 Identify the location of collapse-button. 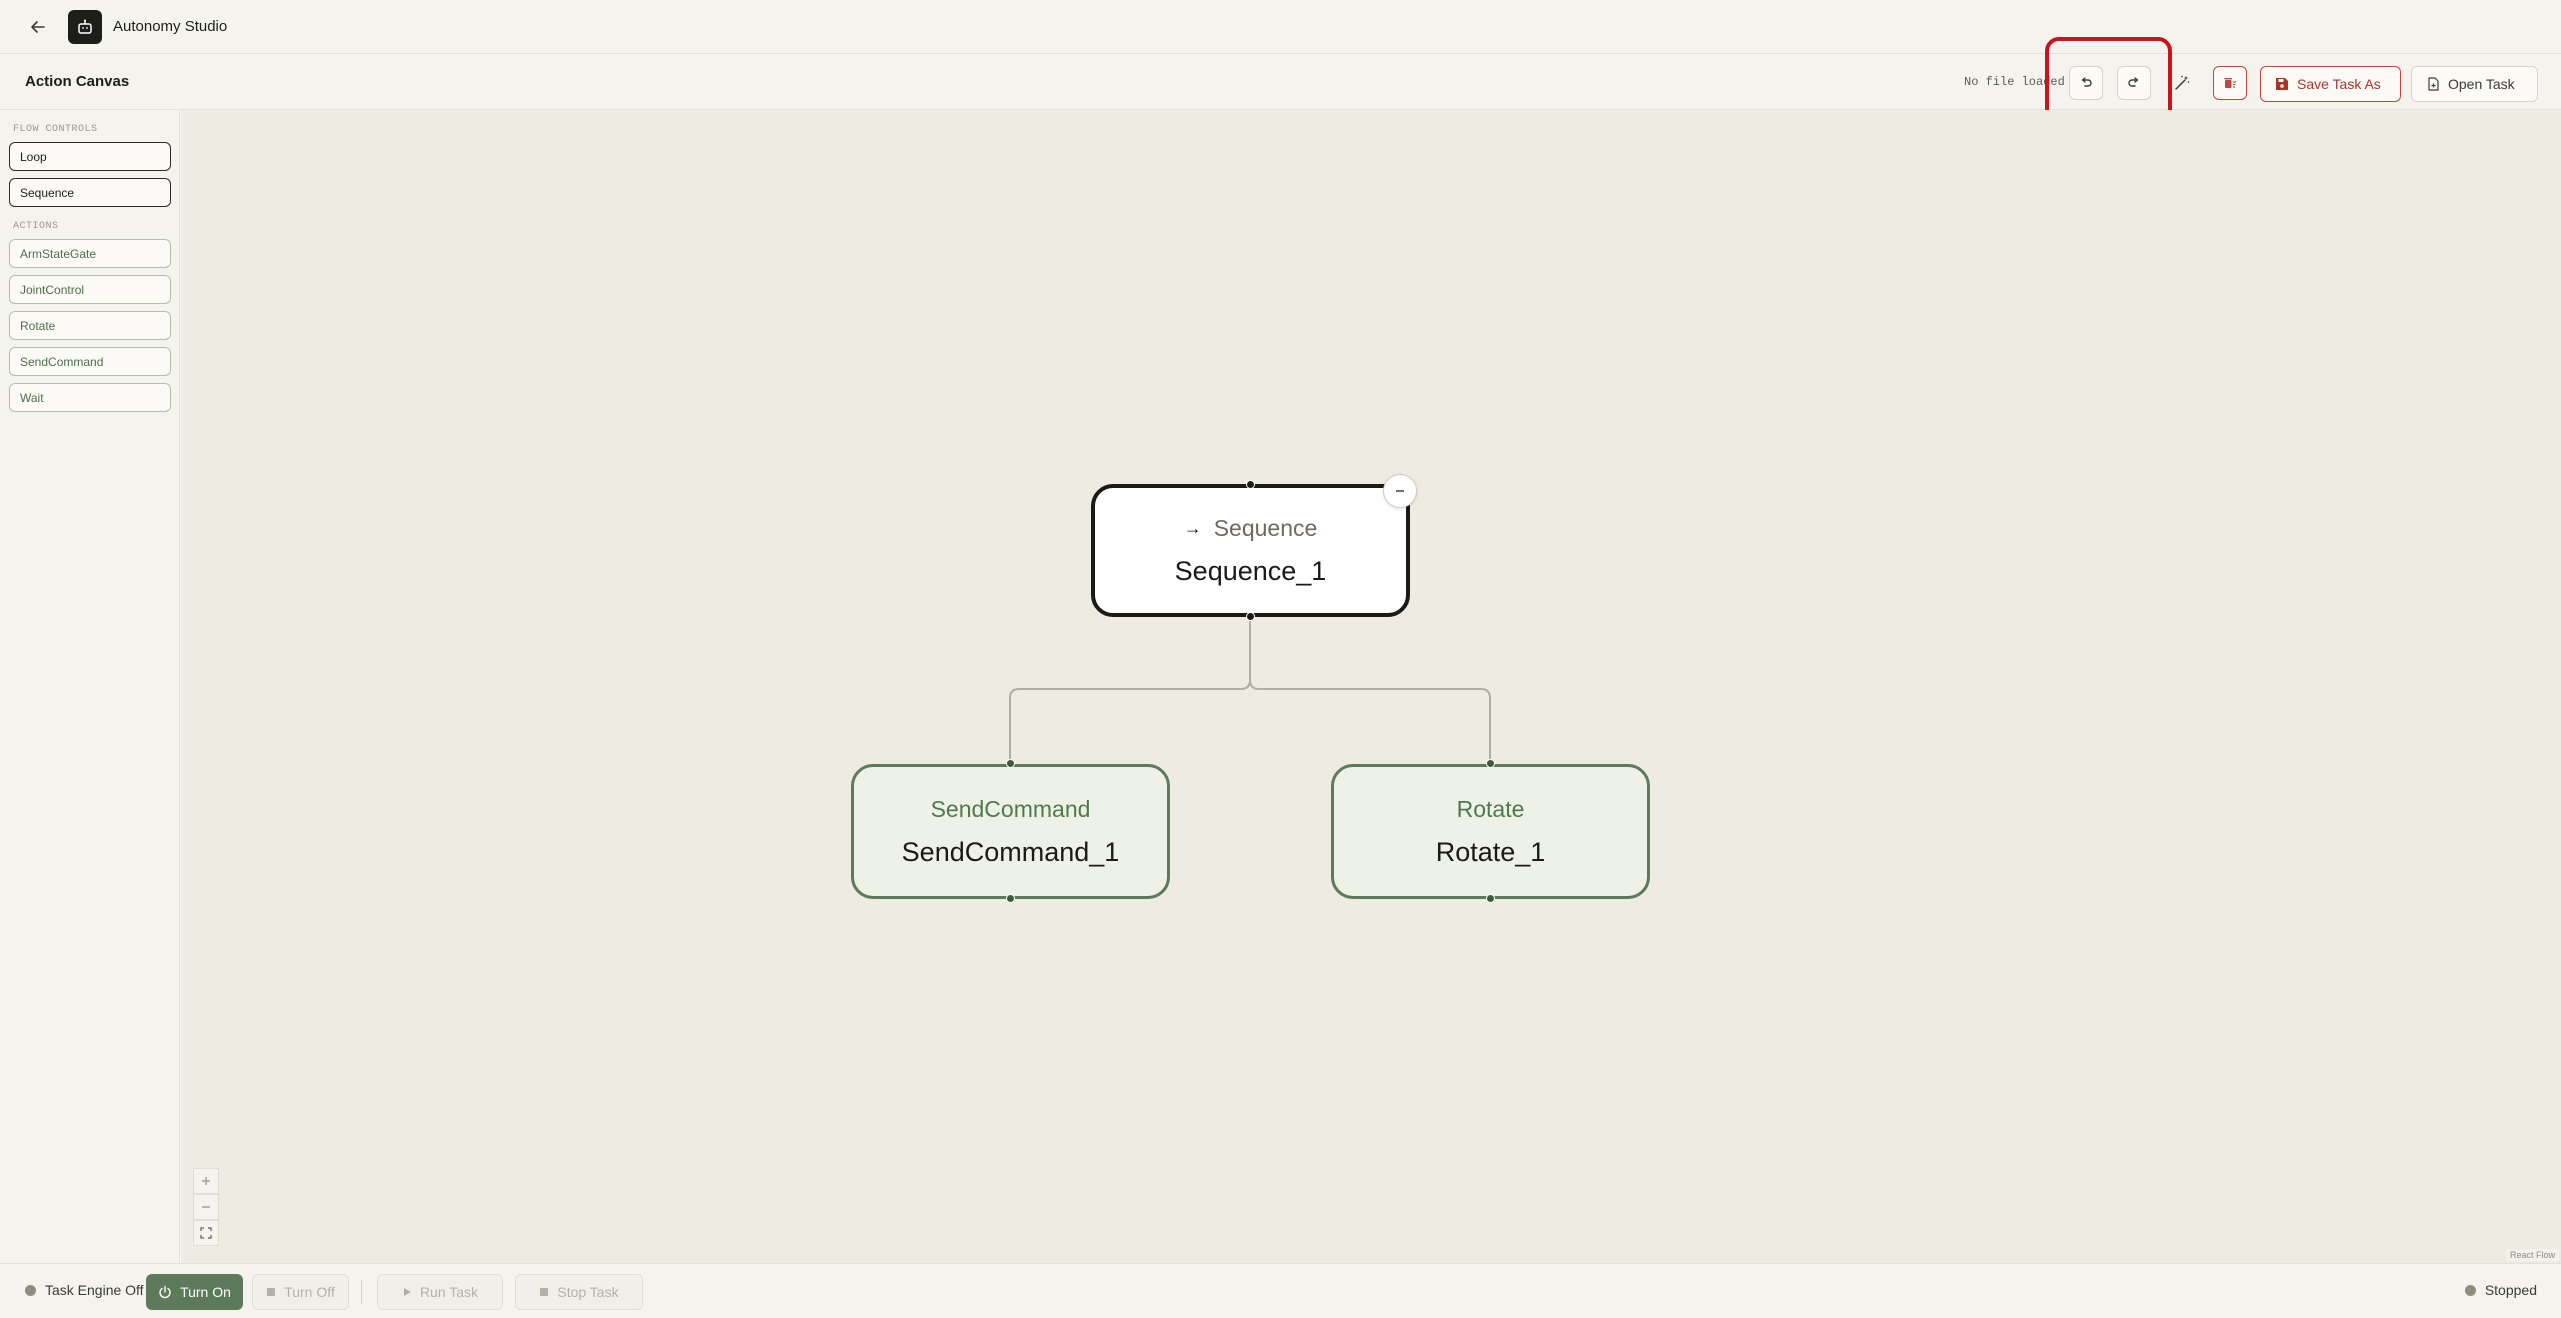
(1400, 491).